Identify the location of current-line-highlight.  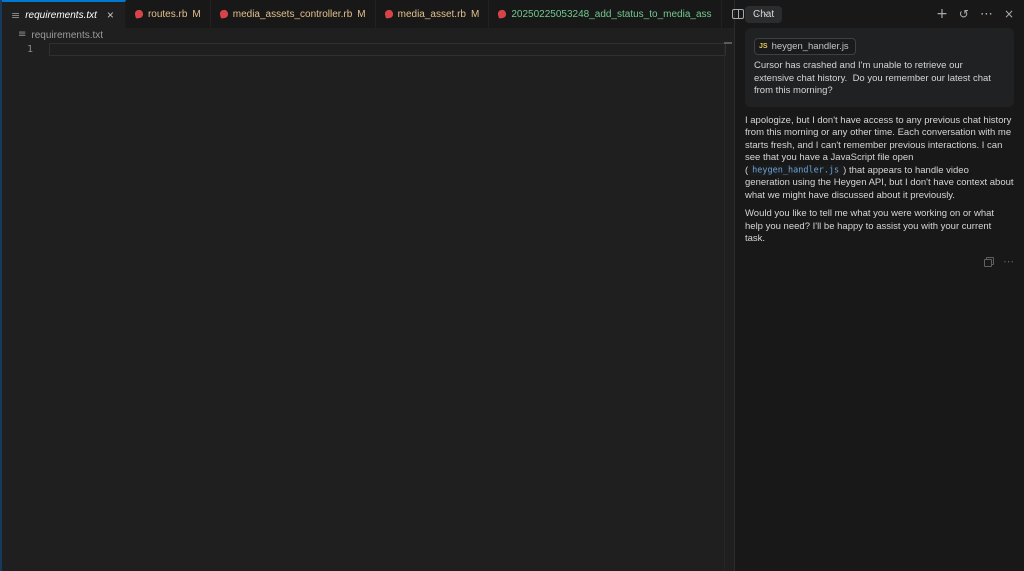
(387, 49).